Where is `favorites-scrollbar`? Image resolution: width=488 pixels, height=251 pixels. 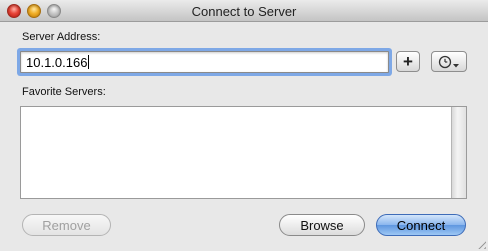 favorites-scrollbar is located at coordinates (458, 152).